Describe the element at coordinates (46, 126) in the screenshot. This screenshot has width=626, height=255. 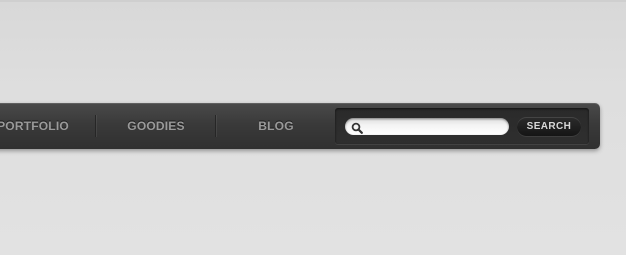
I see `nav-item-portfolio: PORTFOLIO` at that location.